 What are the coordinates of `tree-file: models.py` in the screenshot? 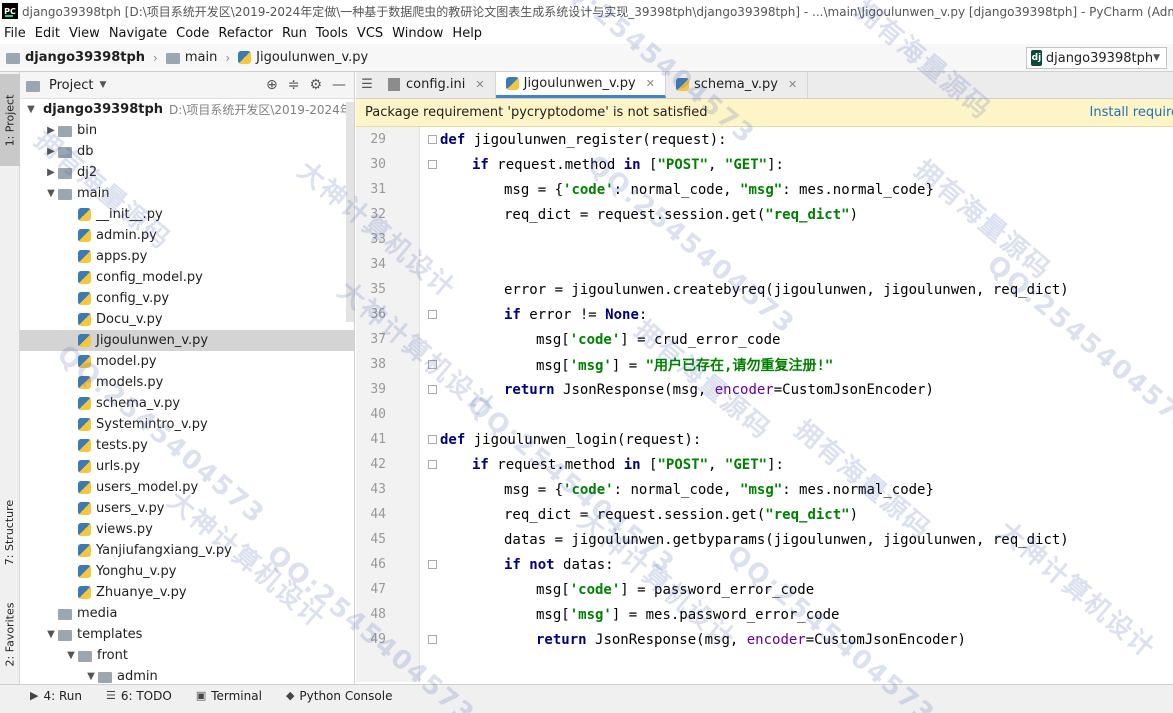 It's located at (187, 382).